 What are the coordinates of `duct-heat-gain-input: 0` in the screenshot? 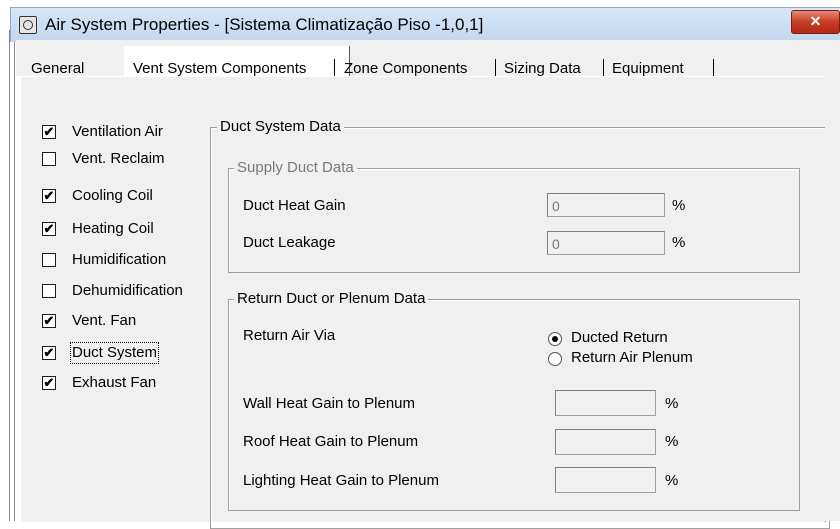 It's located at (606, 205).